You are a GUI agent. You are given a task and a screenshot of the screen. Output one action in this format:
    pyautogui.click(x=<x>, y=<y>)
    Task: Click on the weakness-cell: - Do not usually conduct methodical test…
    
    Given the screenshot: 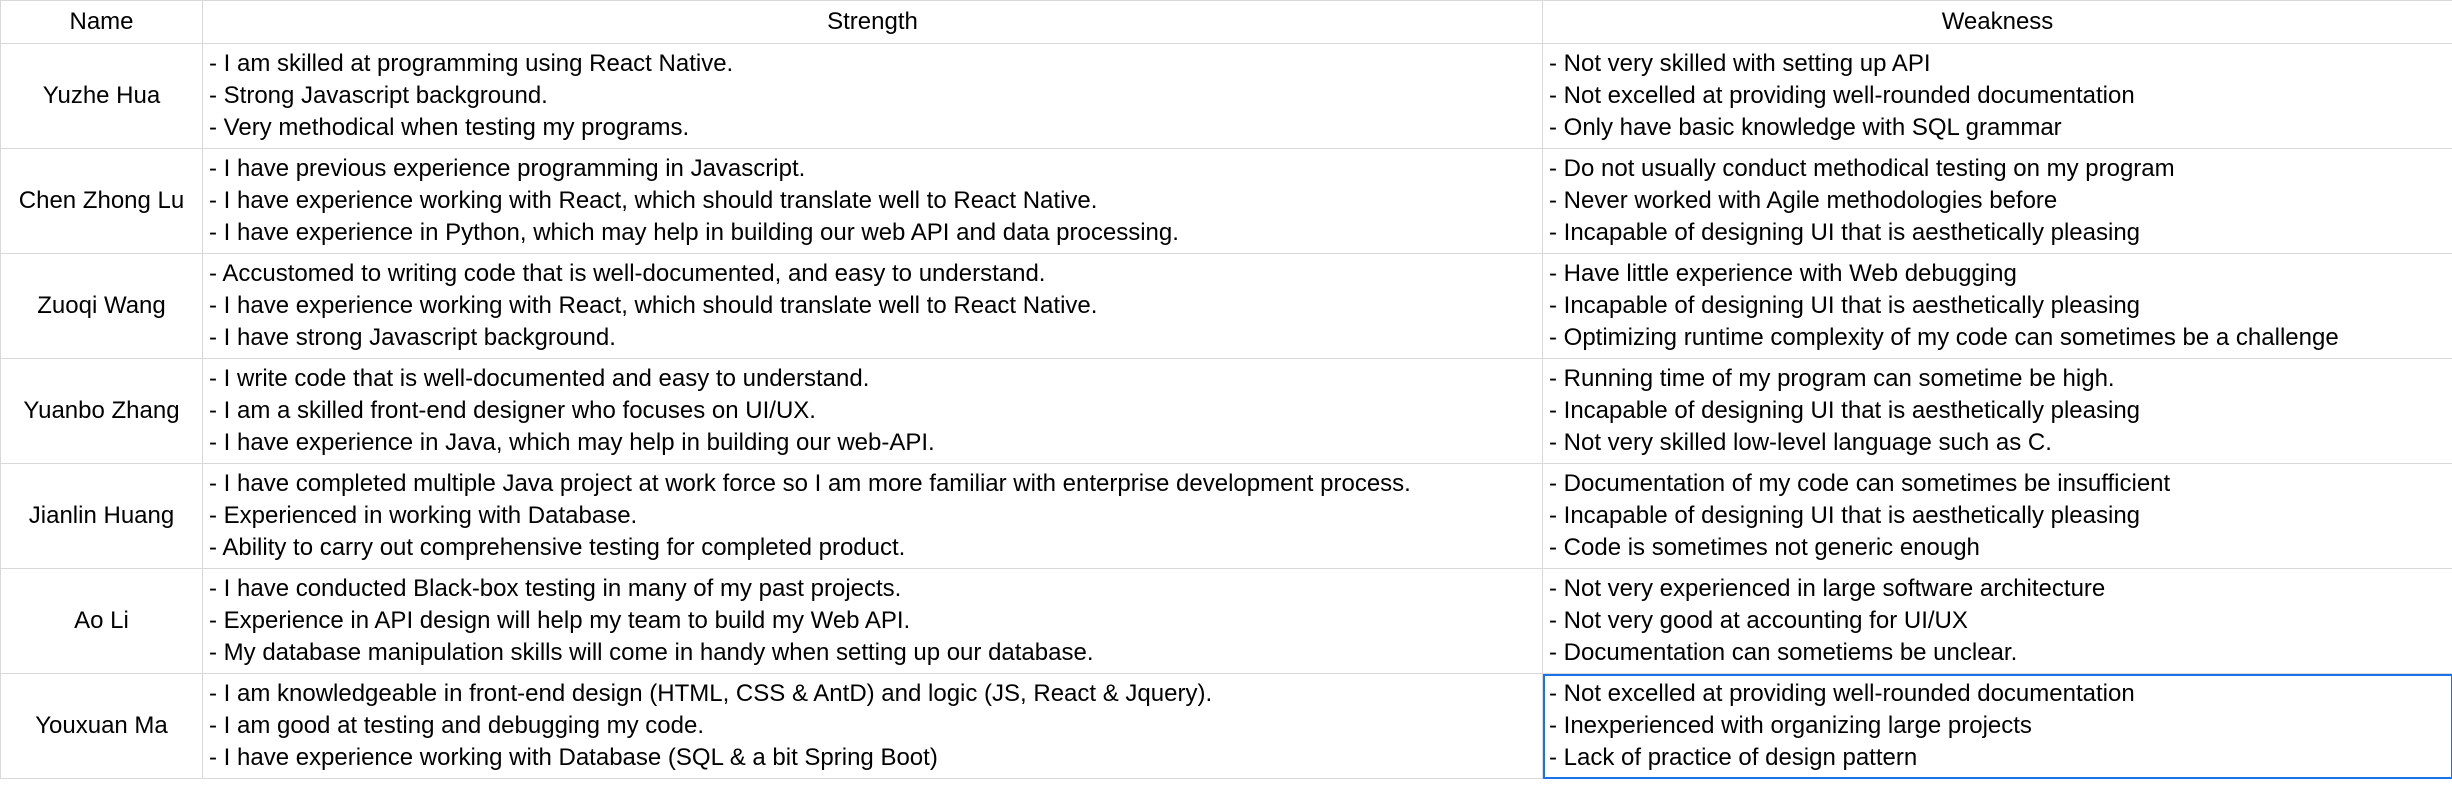 What is the action you would take?
    pyautogui.click(x=1997, y=201)
    